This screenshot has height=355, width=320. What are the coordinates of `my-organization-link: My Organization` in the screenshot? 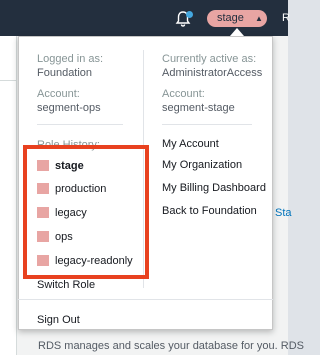 It's located at (202, 165).